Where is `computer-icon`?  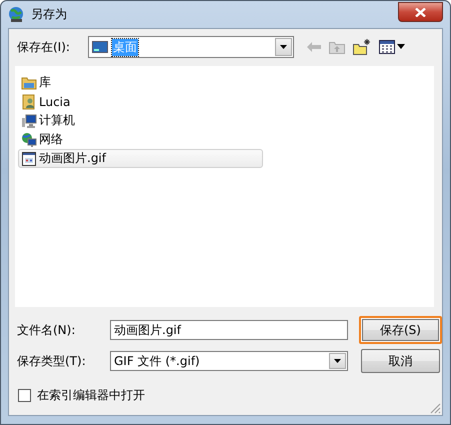 computer-icon is located at coordinates (29, 120).